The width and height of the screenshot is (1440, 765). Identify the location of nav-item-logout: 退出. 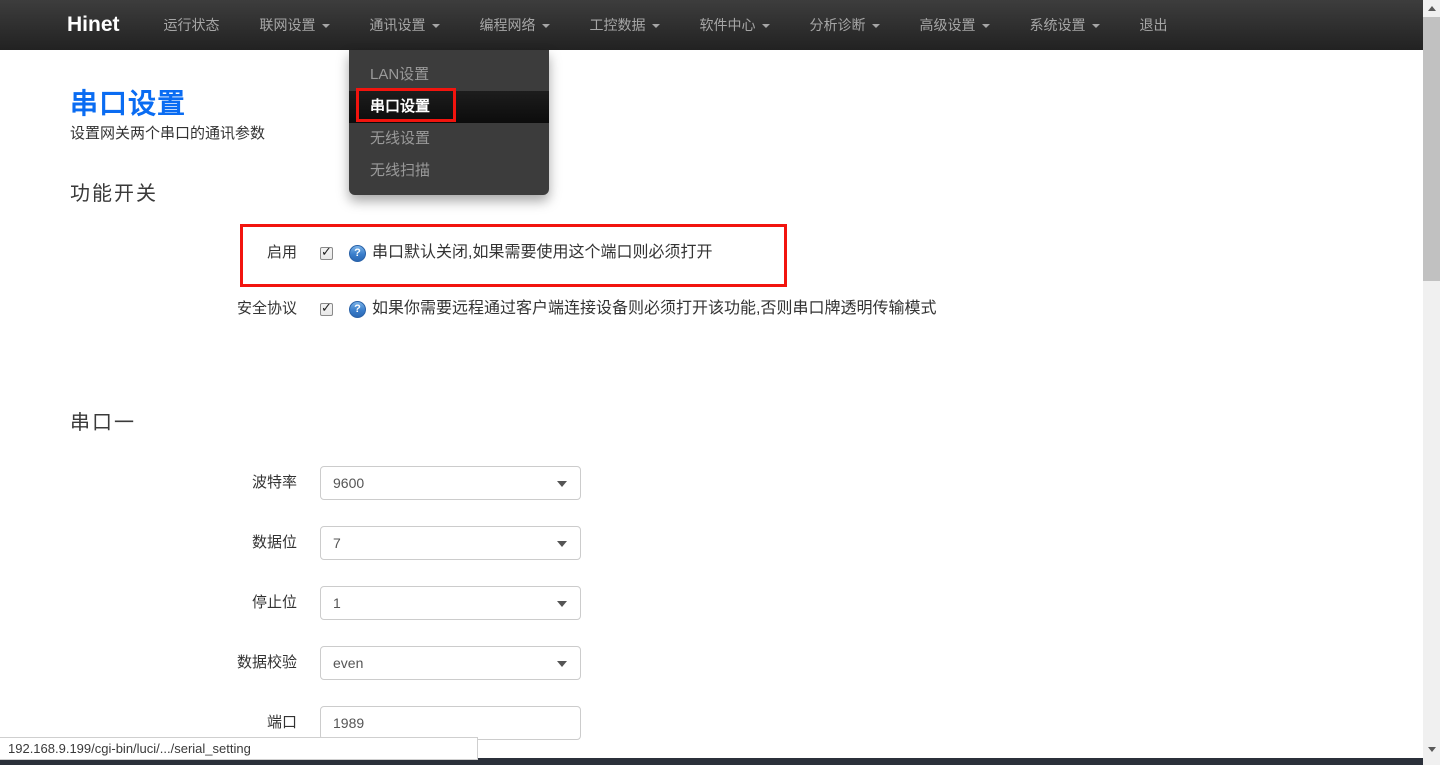
(1154, 25).